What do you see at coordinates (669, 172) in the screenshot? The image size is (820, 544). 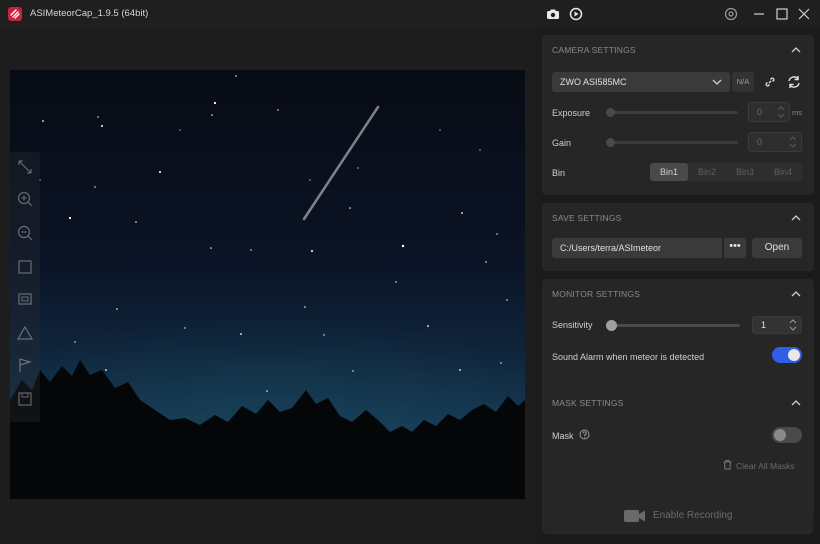 I see `bin-option-1: Bin1` at bounding box center [669, 172].